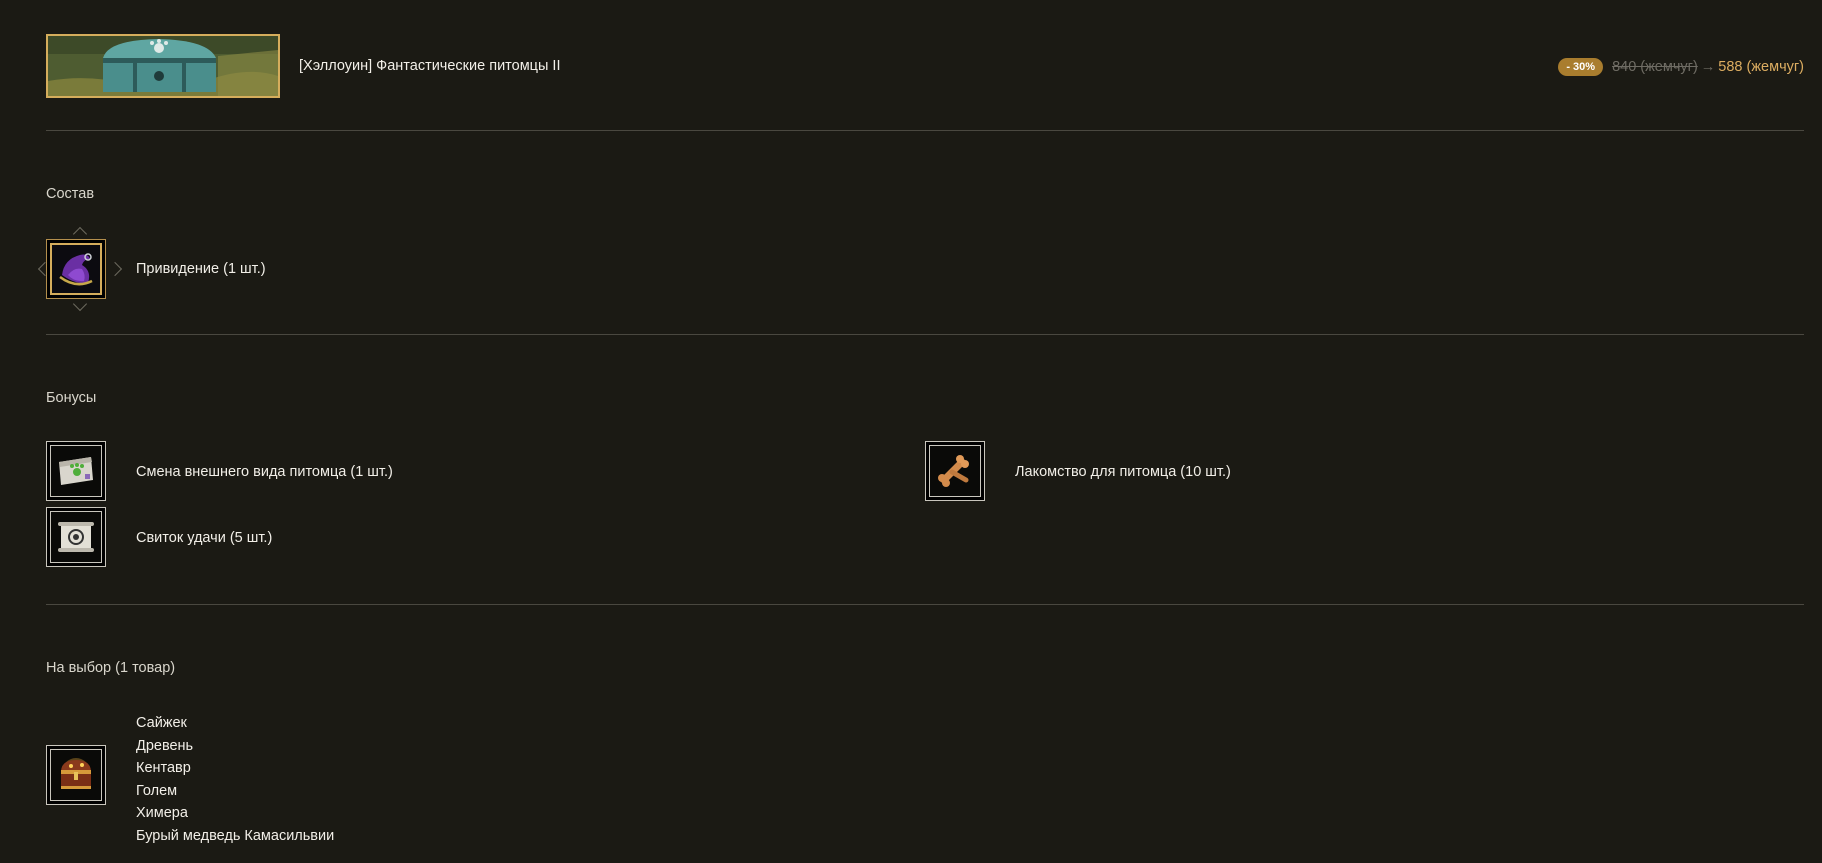 Image resolution: width=1822 pixels, height=863 pixels. What do you see at coordinates (235, 768) in the screenshot?
I see `choice-option: Кентавр` at bounding box center [235, 768].